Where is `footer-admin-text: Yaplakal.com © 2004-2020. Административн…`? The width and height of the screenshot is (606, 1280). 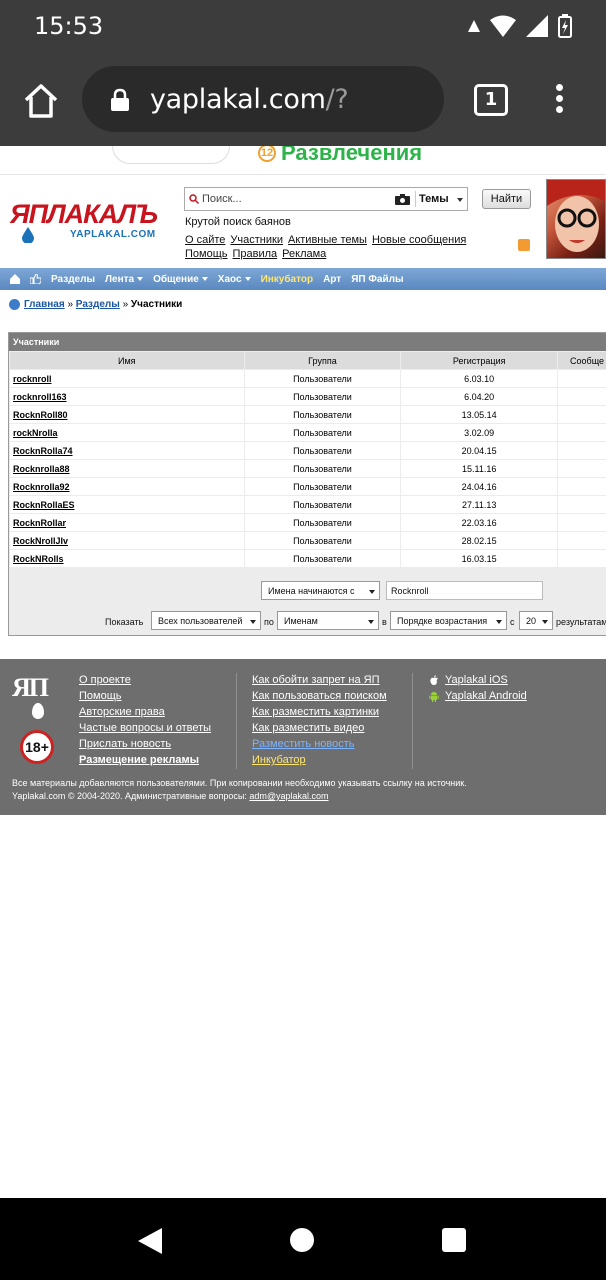 footer-admin-text: Yaplakal.com © 2004-2020. Административн… is located at coordinates (129, 796).